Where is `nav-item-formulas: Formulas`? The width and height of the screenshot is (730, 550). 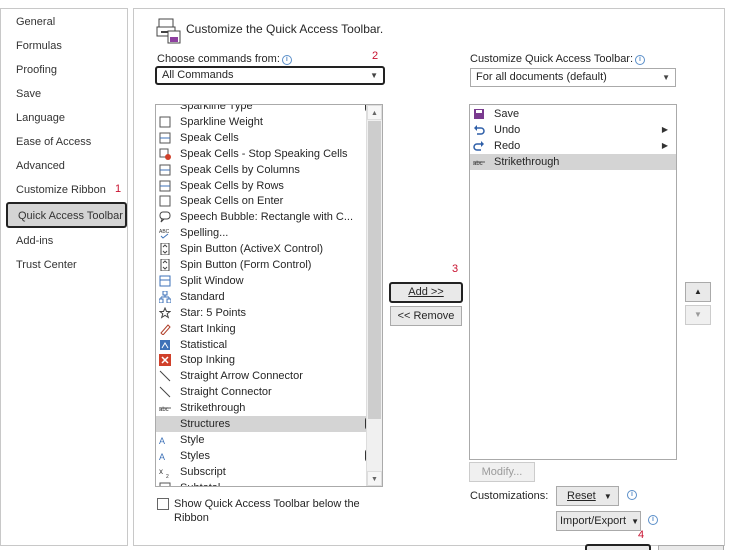
nav-item-formulas: Formulas is located at coordinates (39, 46).